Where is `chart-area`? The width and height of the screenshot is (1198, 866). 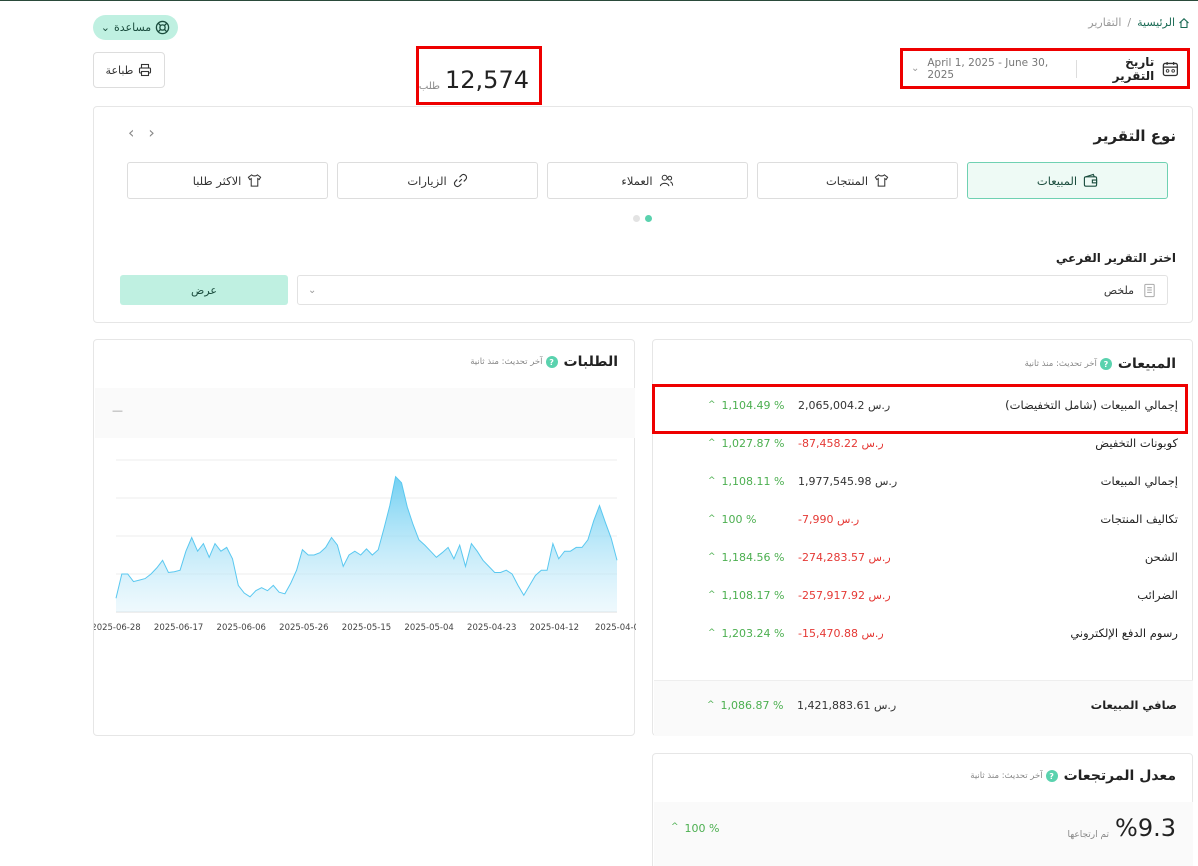
chart-area is located at coordinates (366, 544).